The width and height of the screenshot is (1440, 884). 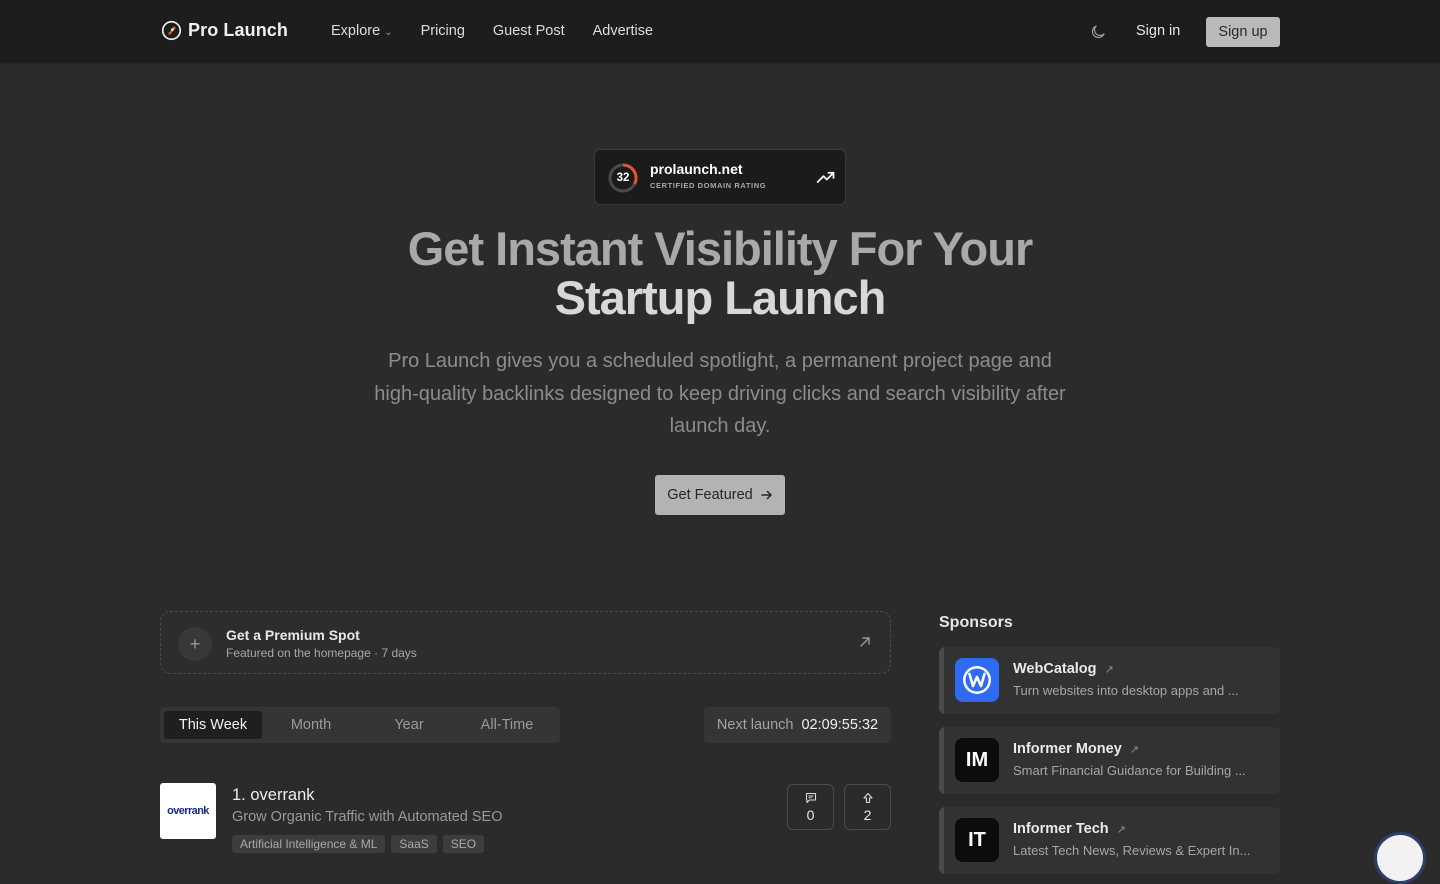 What do you see at coordinates (1400, 858) in the screenshot?
I see `chat-widget-icon` at bounding box center [1400, 858].